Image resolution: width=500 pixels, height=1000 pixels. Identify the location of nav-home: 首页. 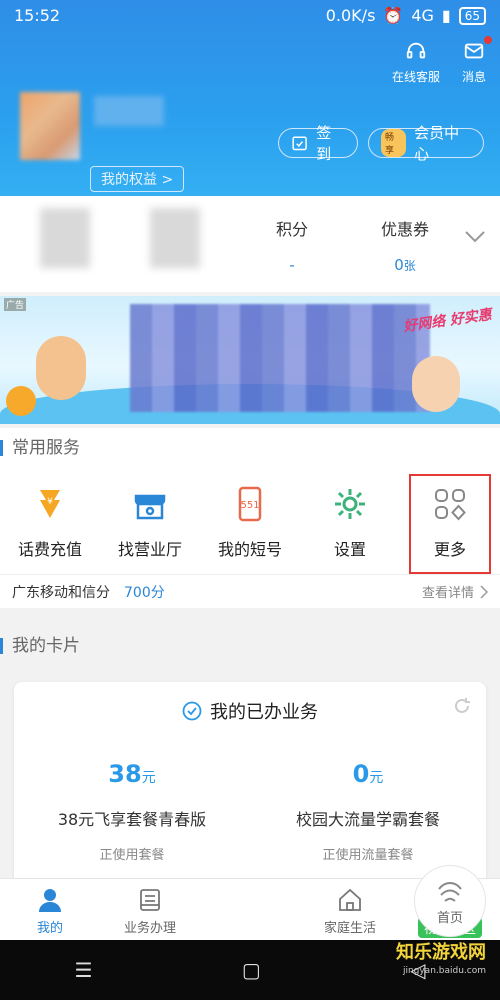
(450, 901).